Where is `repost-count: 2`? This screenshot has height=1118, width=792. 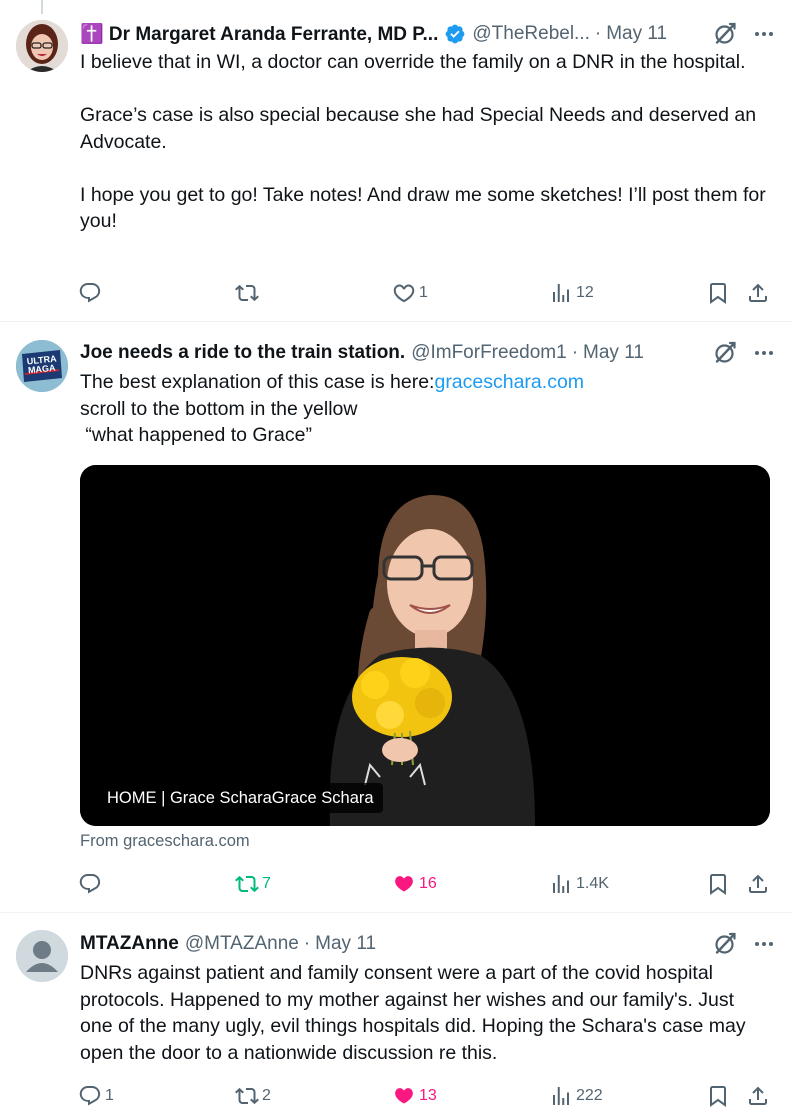
repost-count: 2 is located at coordinates (266, 1095).